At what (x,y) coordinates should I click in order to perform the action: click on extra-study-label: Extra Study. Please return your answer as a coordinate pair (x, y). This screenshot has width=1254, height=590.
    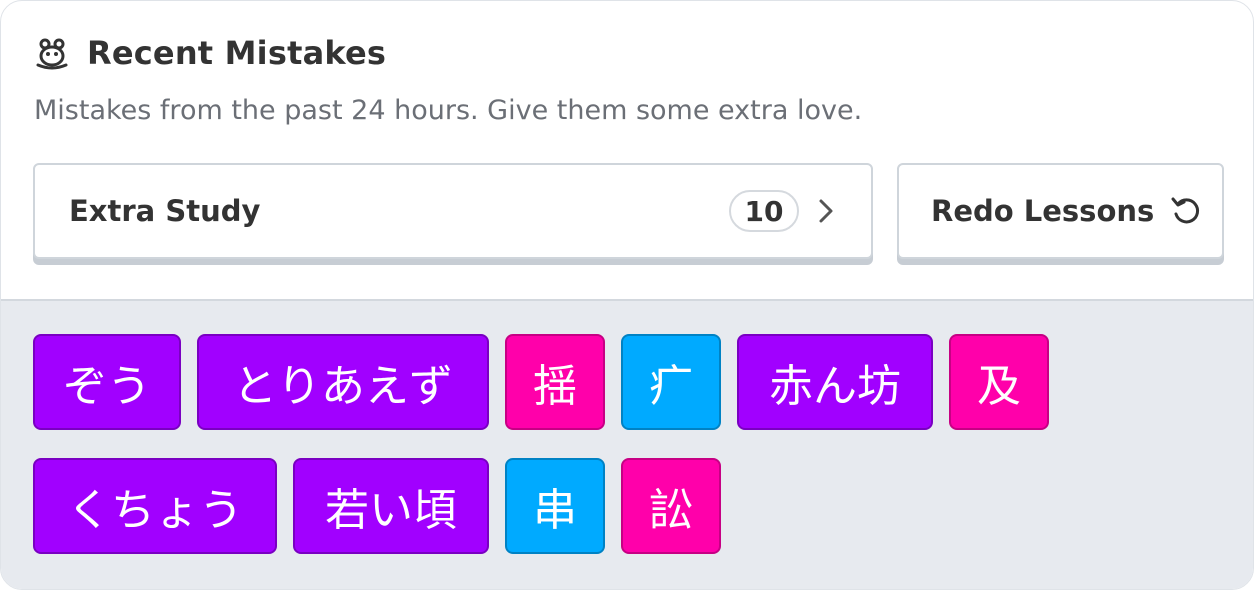
    Looking at the image, I should click on (165, 211).